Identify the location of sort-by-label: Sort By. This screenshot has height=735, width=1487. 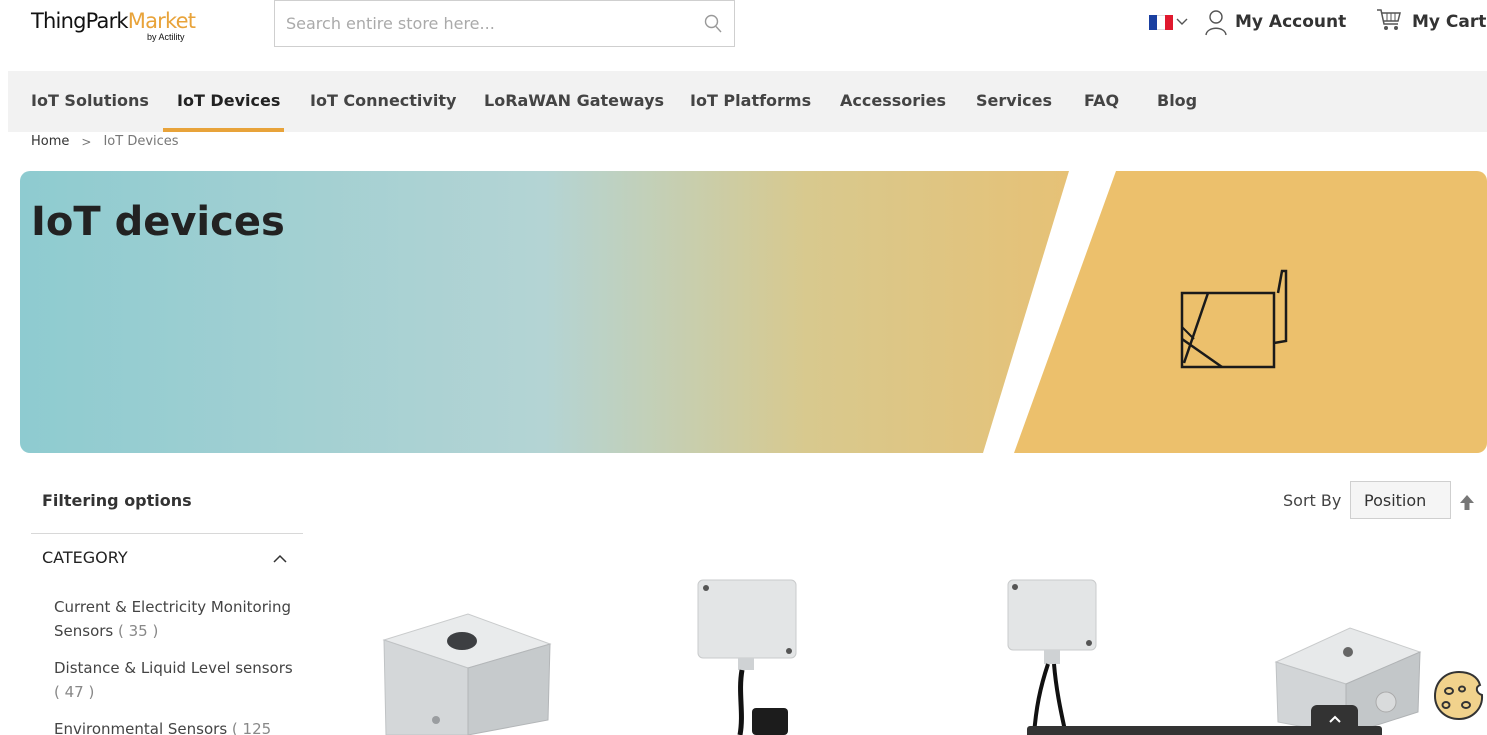
(1312, 500).